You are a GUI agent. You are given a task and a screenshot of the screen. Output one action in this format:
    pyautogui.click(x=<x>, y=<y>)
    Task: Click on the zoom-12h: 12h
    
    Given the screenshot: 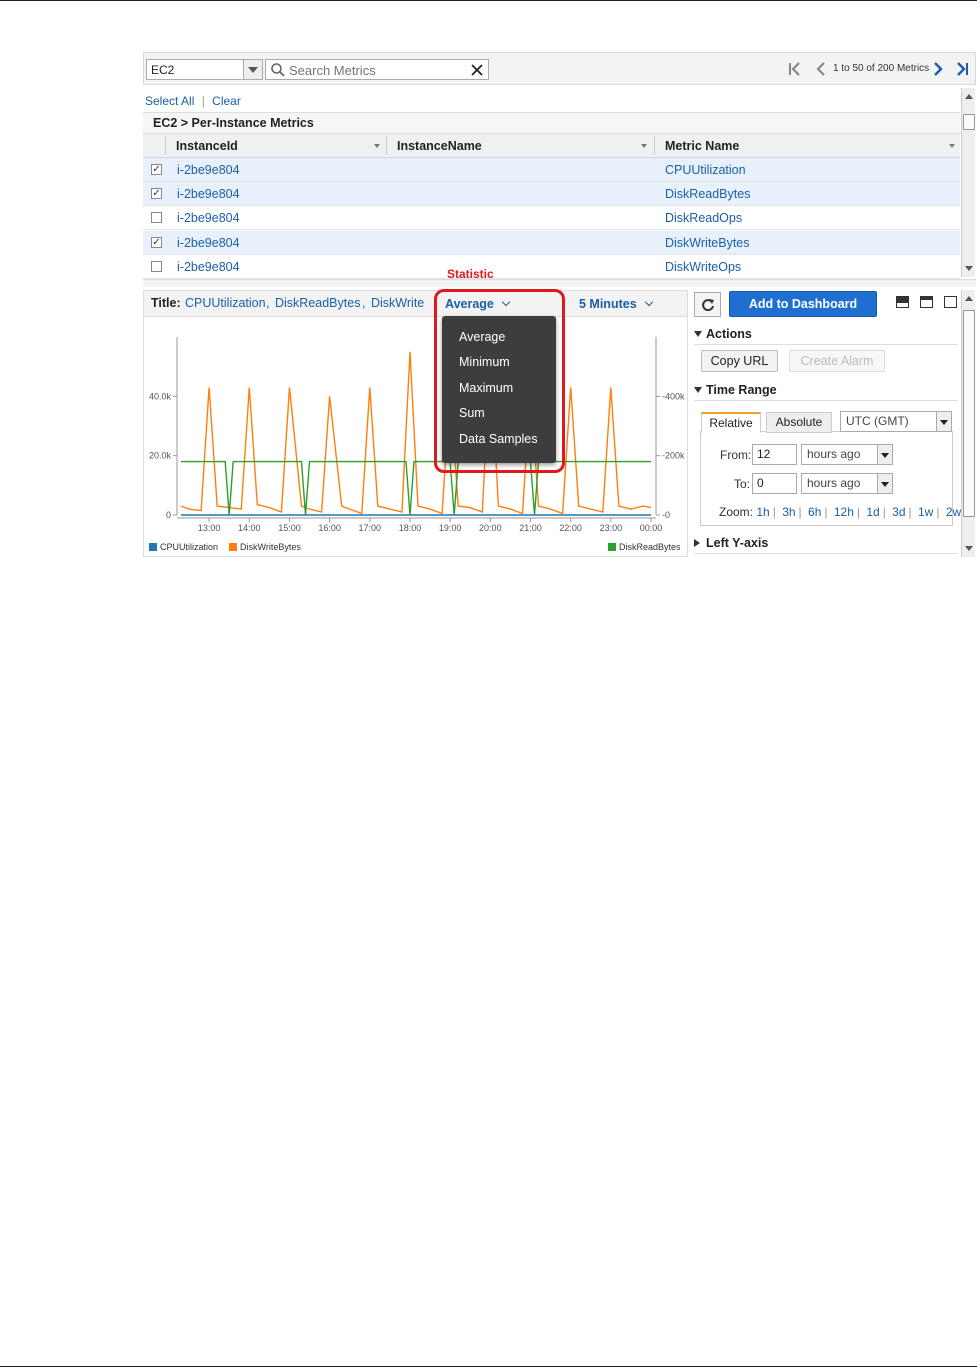 What is the action you would take?
    pyautogui.click(x=844, y=512)
    